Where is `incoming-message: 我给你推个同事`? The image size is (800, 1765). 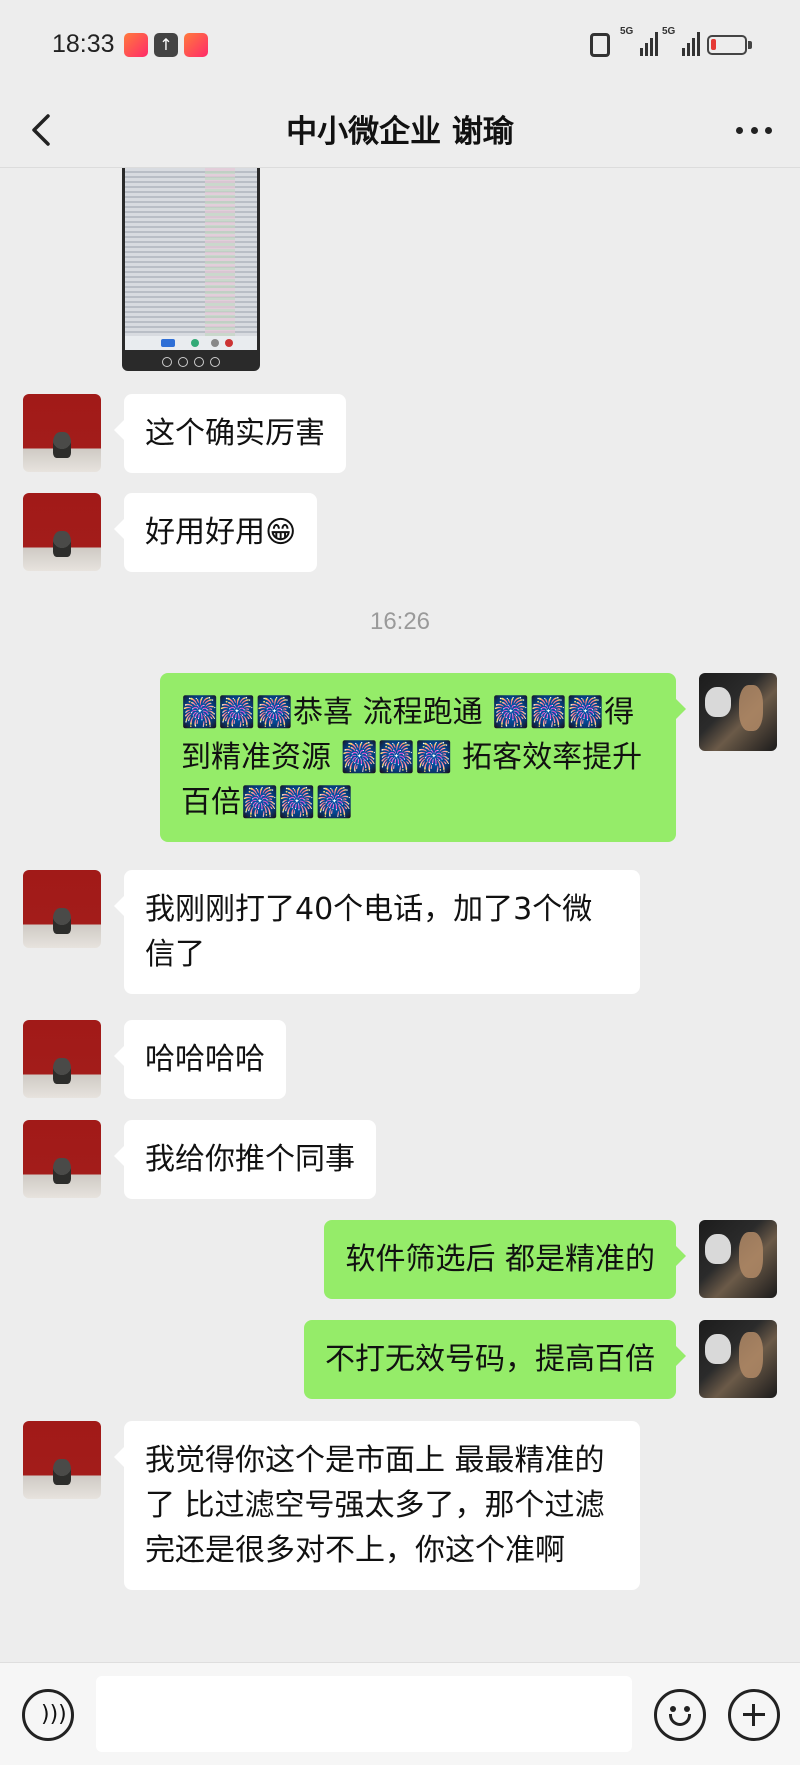
incoming-message: 我给你推个同事 is located at coordinates (245, 1159).